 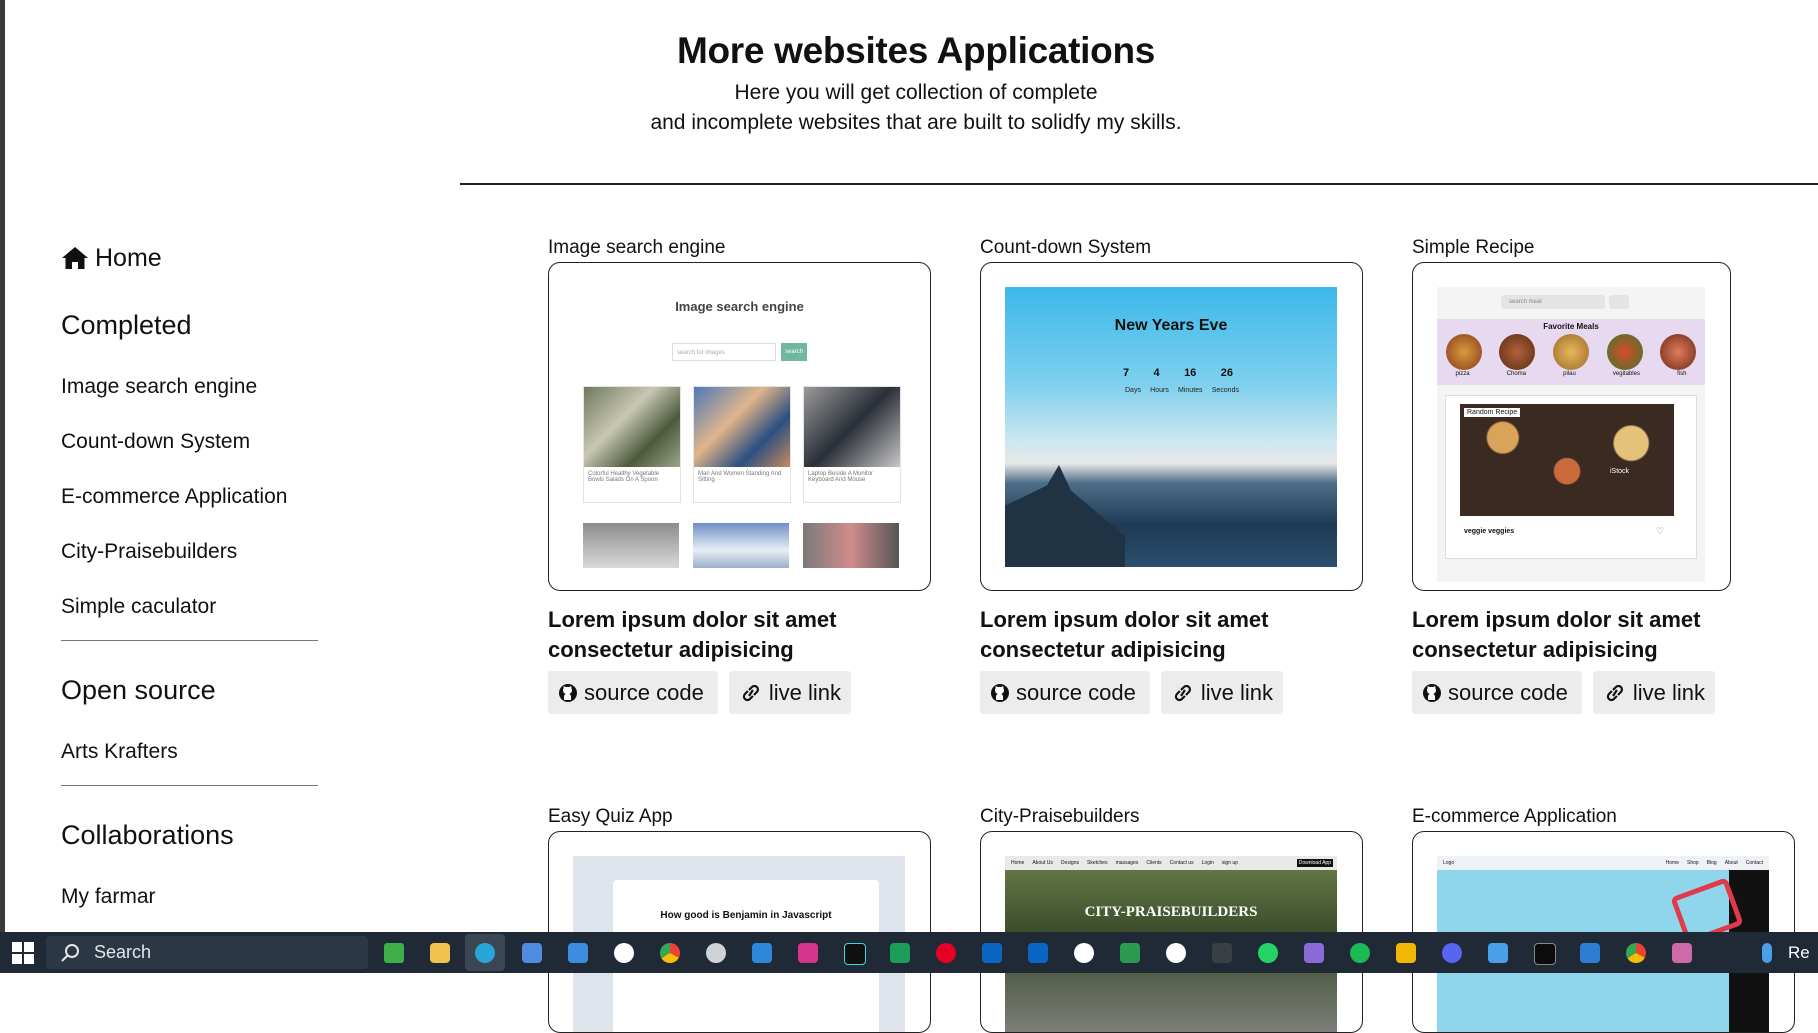 What do you see at coordinates (70, 952) in the screenshot?
I see `search-icon` at bounding box center [70, 952].